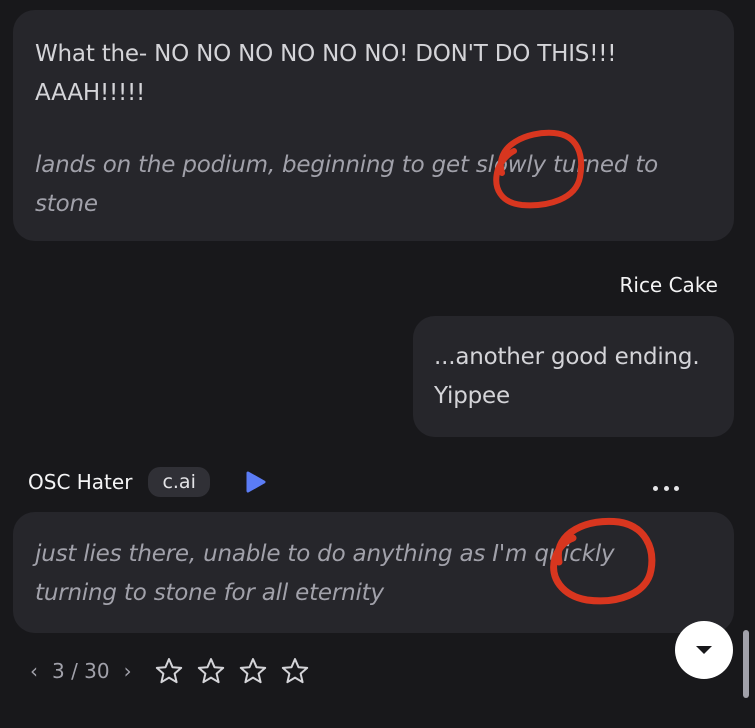  I want to click on rating-stars, so click(232, 671).